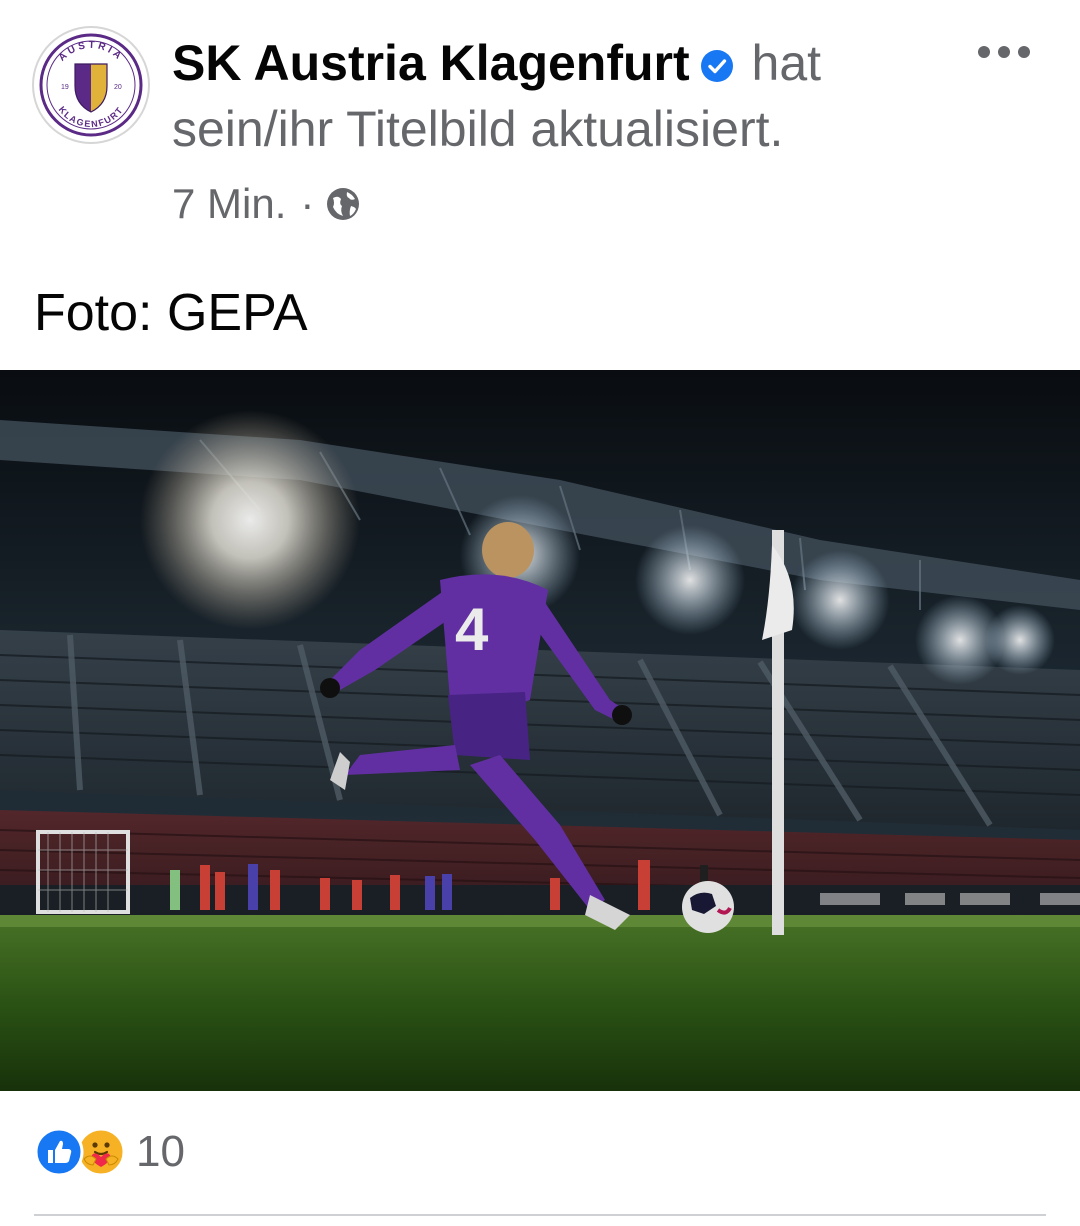  What do you see at coordinates (109, 1152) in the screenshot?
I see `reaction-summary: 10` at bounding box center [109, 1152].